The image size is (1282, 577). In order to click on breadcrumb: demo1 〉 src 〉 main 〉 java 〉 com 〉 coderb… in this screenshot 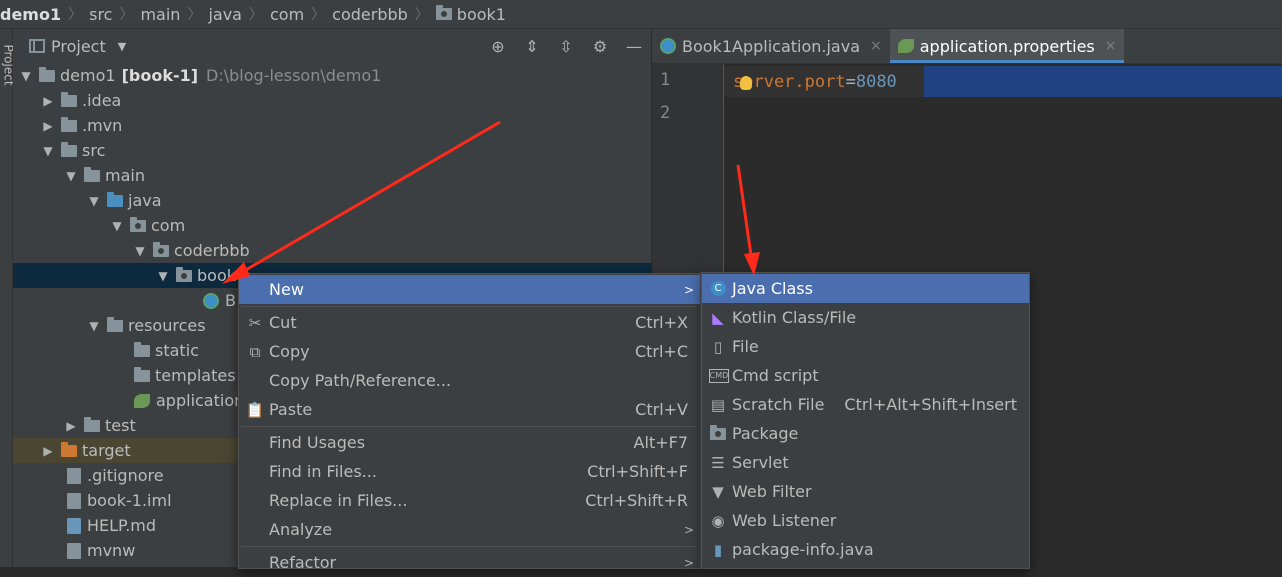, I will do `click(641, 14)`.